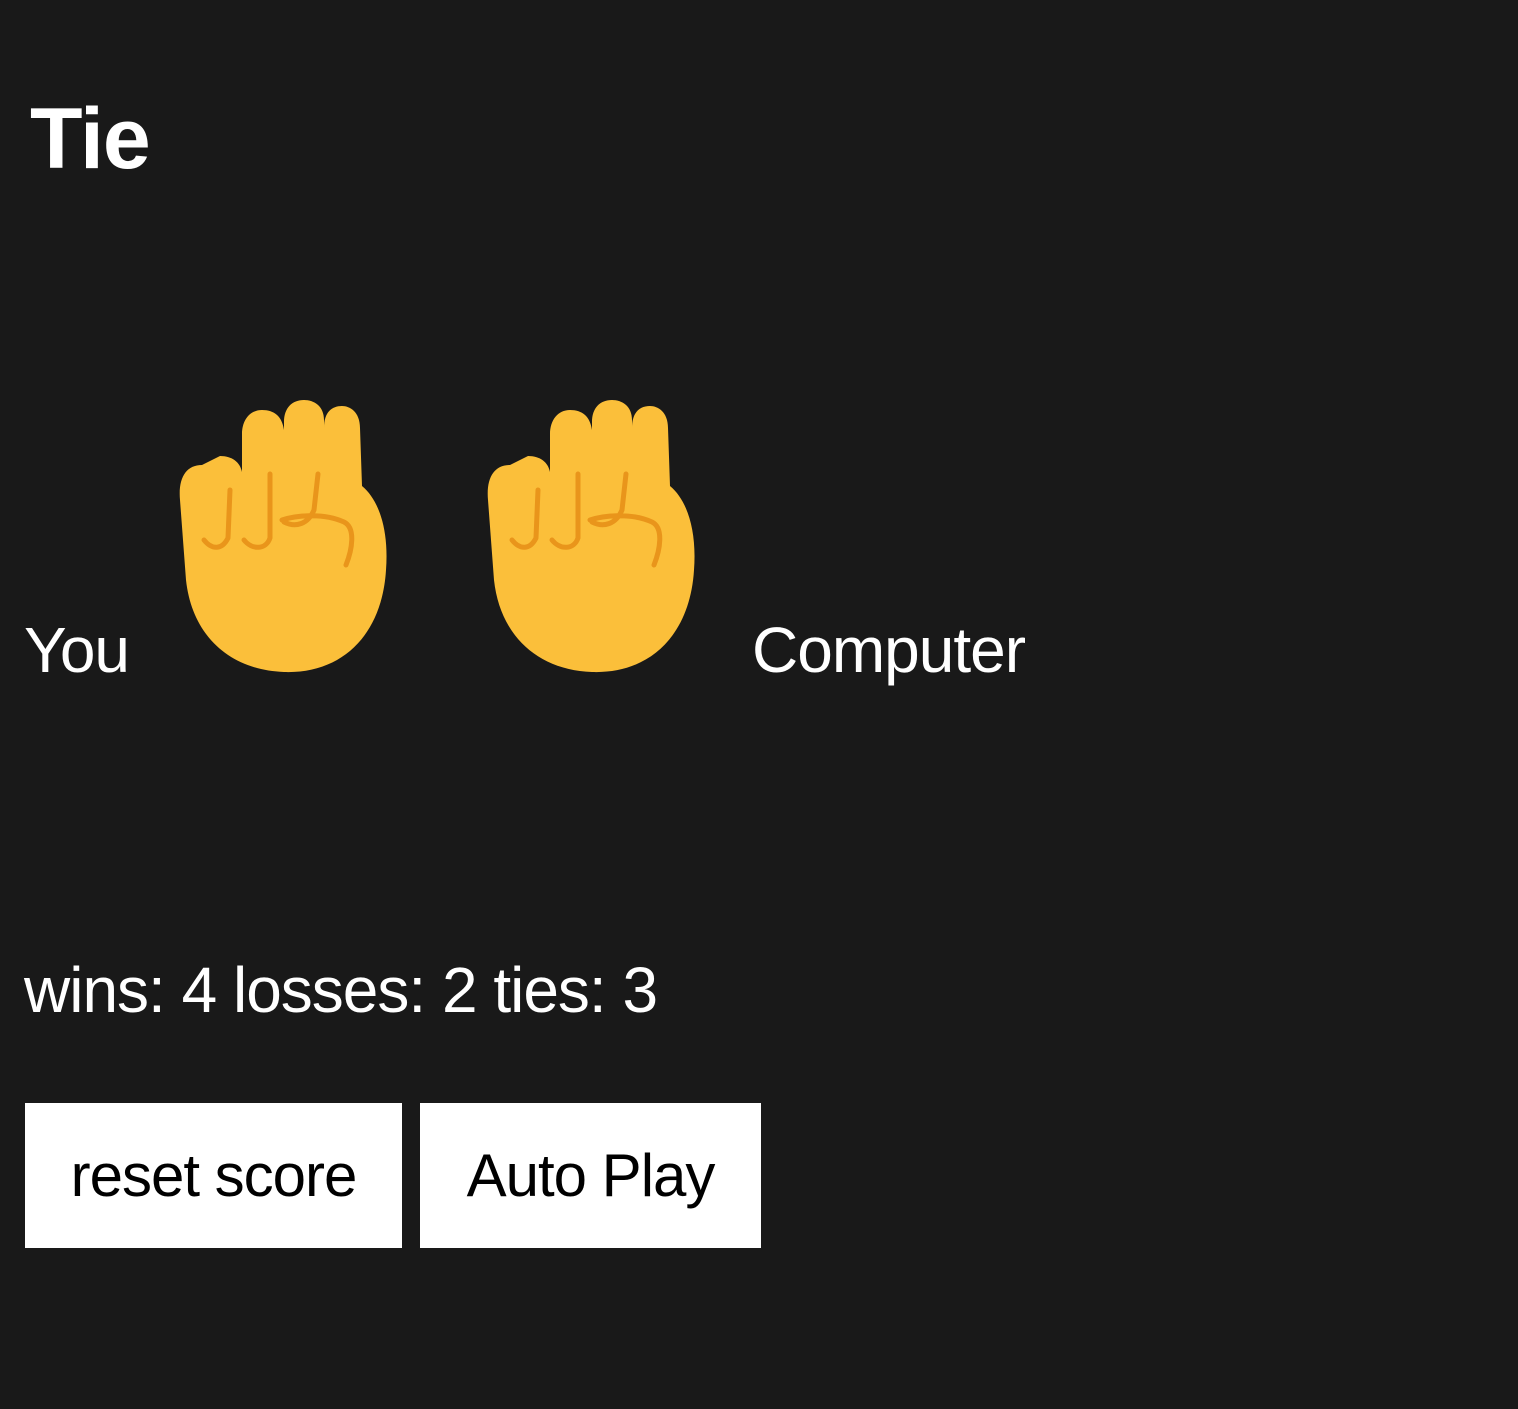 The width and height of the screenshot is (1518, 1409). What do you see at coordinates (283, 536) in the screenshot?
I see `player-move-raised-fist-icon` at bounding box center [283, 536].